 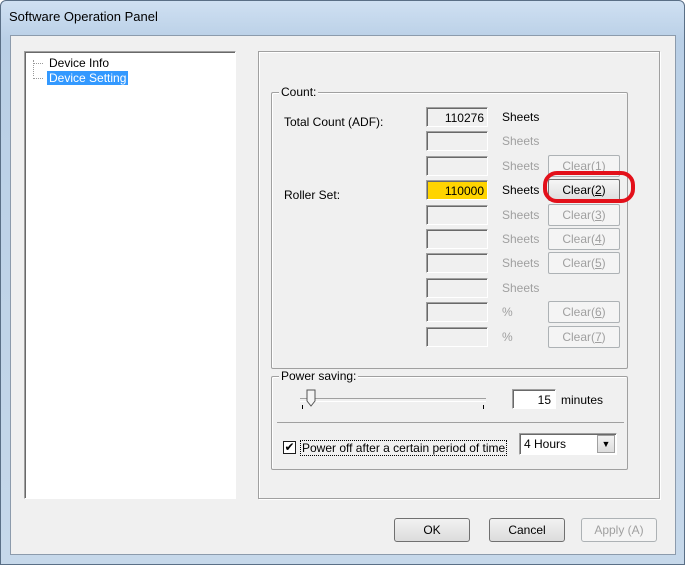 What do you see at coordinates (404, 448) in the screenshot?
I see `power-off-label: Power off after a certain period of time` at bounding box center [404, 448].